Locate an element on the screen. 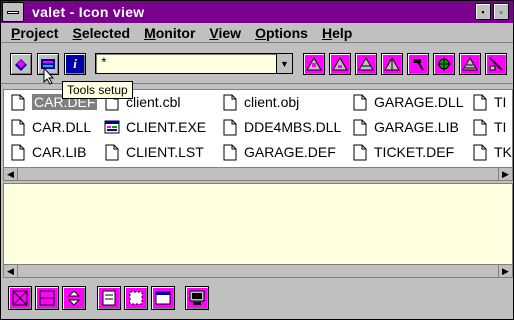 Image resolution: width=514 pixels, height=320 pixels. triangle-down-icon is located at coordinates (314, 64).